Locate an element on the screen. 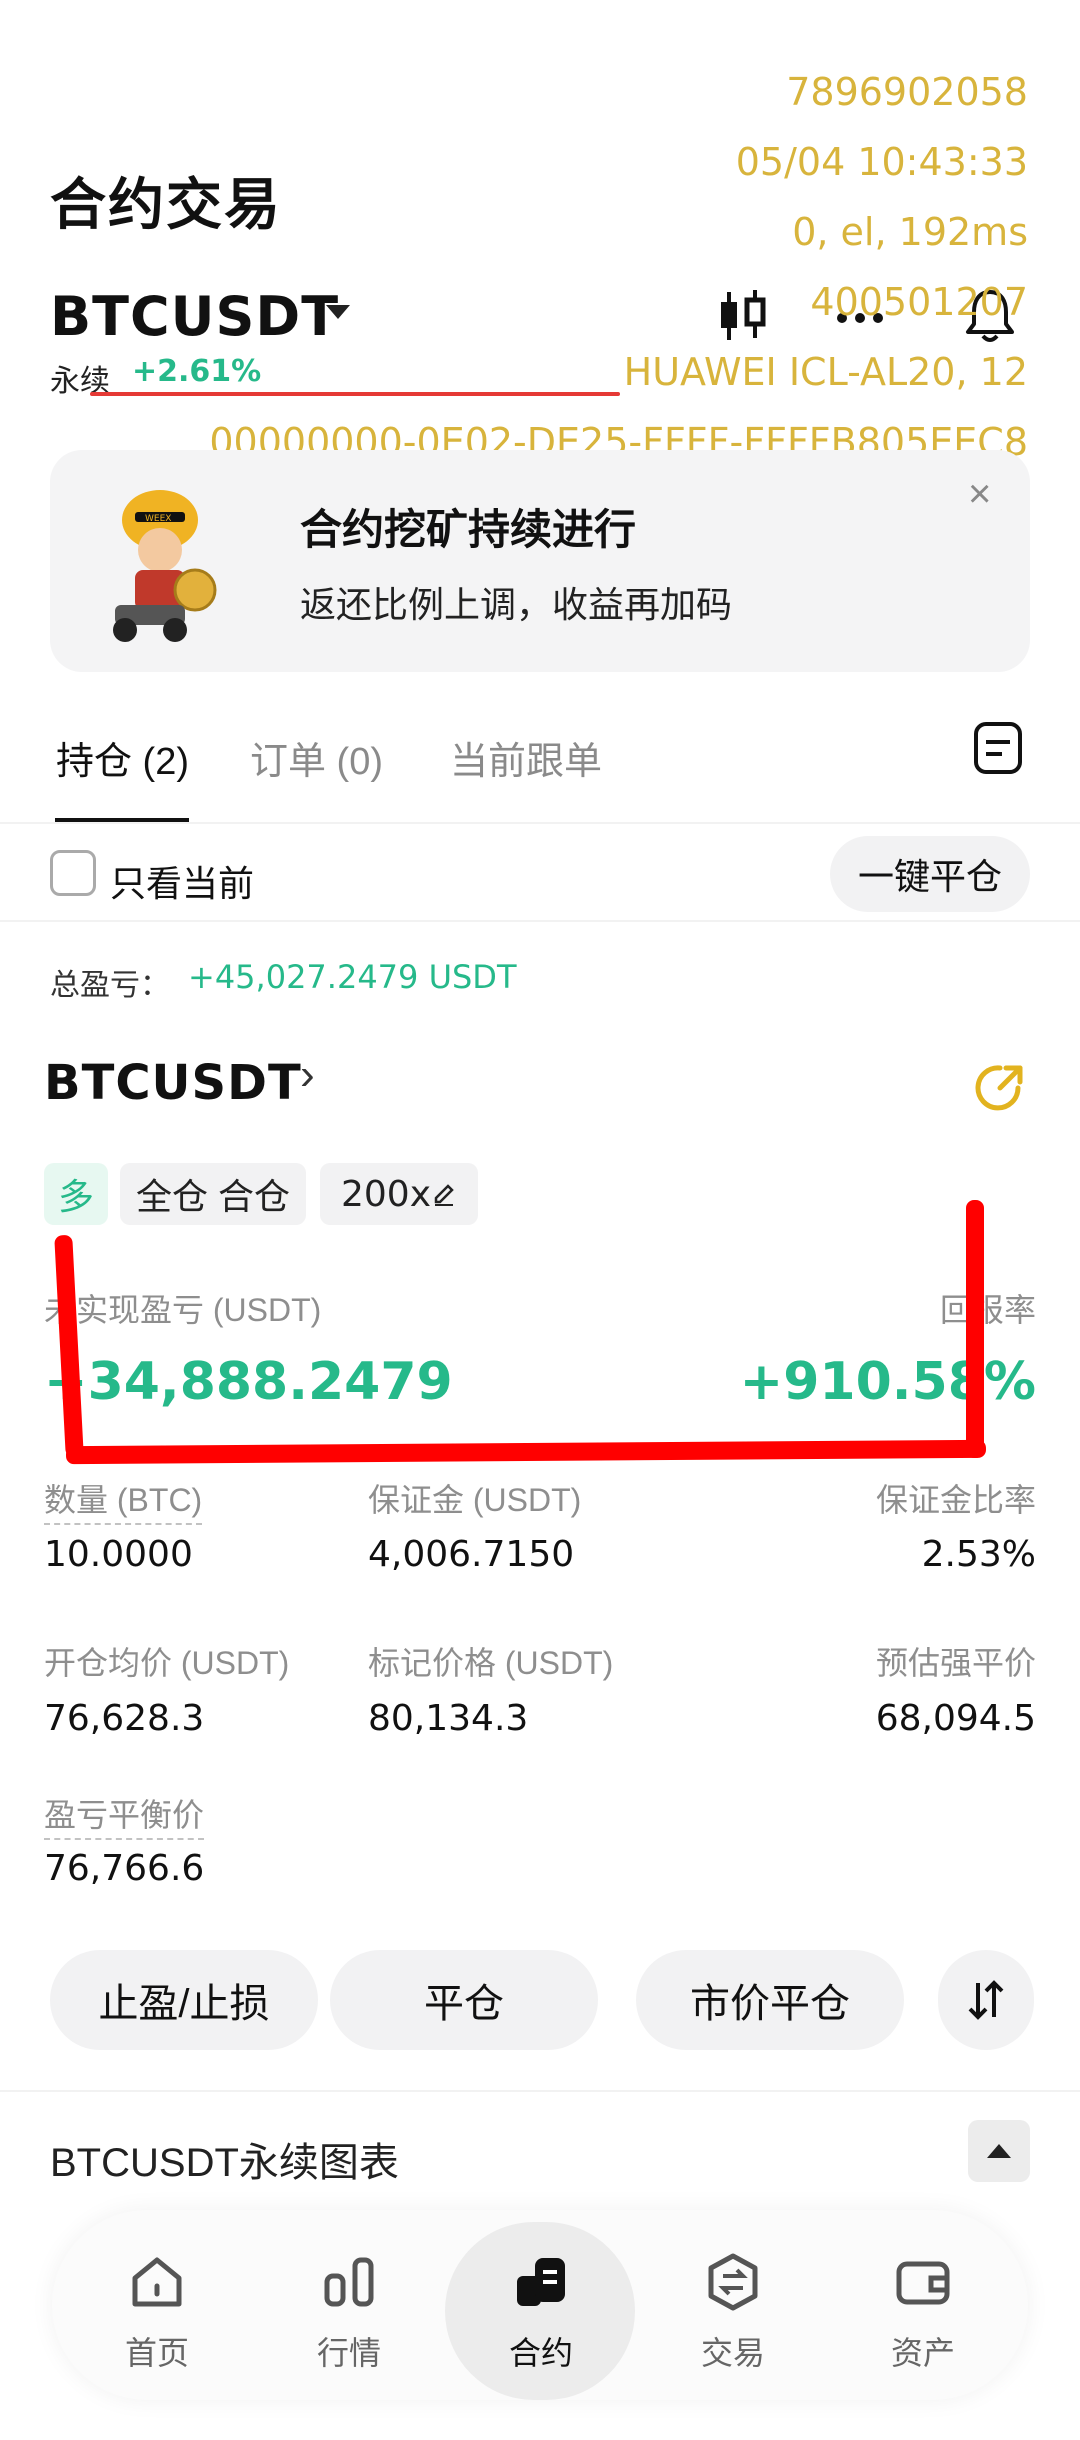  red-mark-right is located at coordinates (975, 1329).